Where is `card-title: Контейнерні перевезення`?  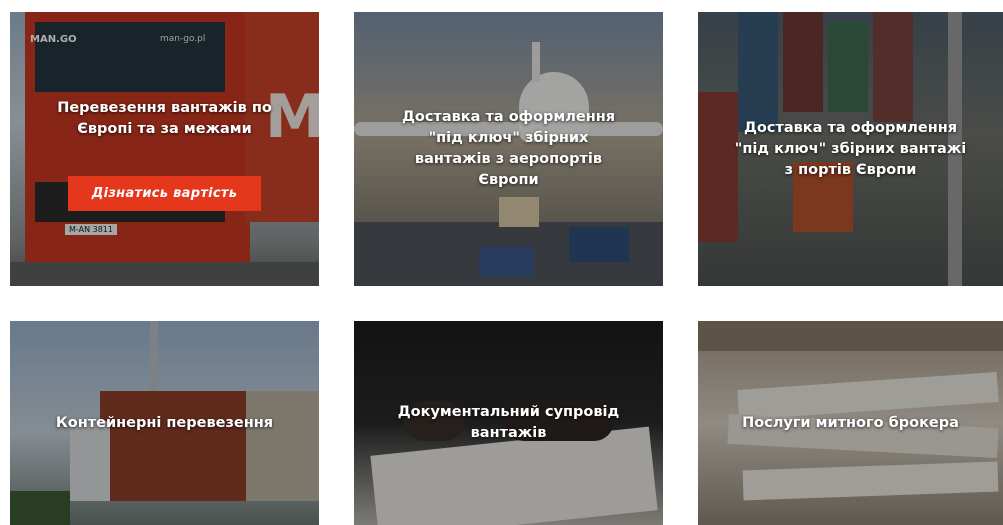 card-title: Контейнерні перевезення is located at coordinates (164, 422).